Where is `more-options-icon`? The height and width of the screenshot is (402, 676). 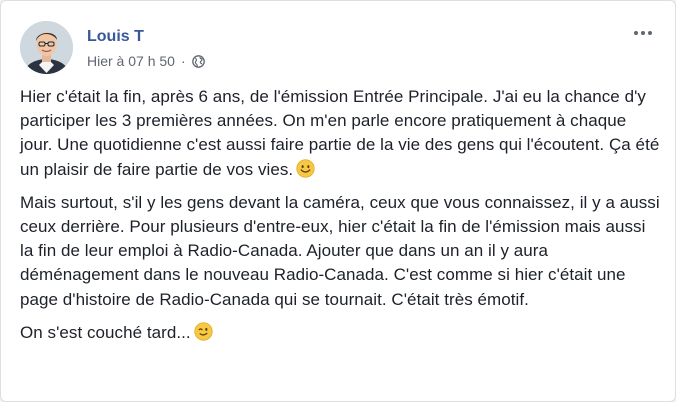 more-options-icon is located at coordinates (643, 33).